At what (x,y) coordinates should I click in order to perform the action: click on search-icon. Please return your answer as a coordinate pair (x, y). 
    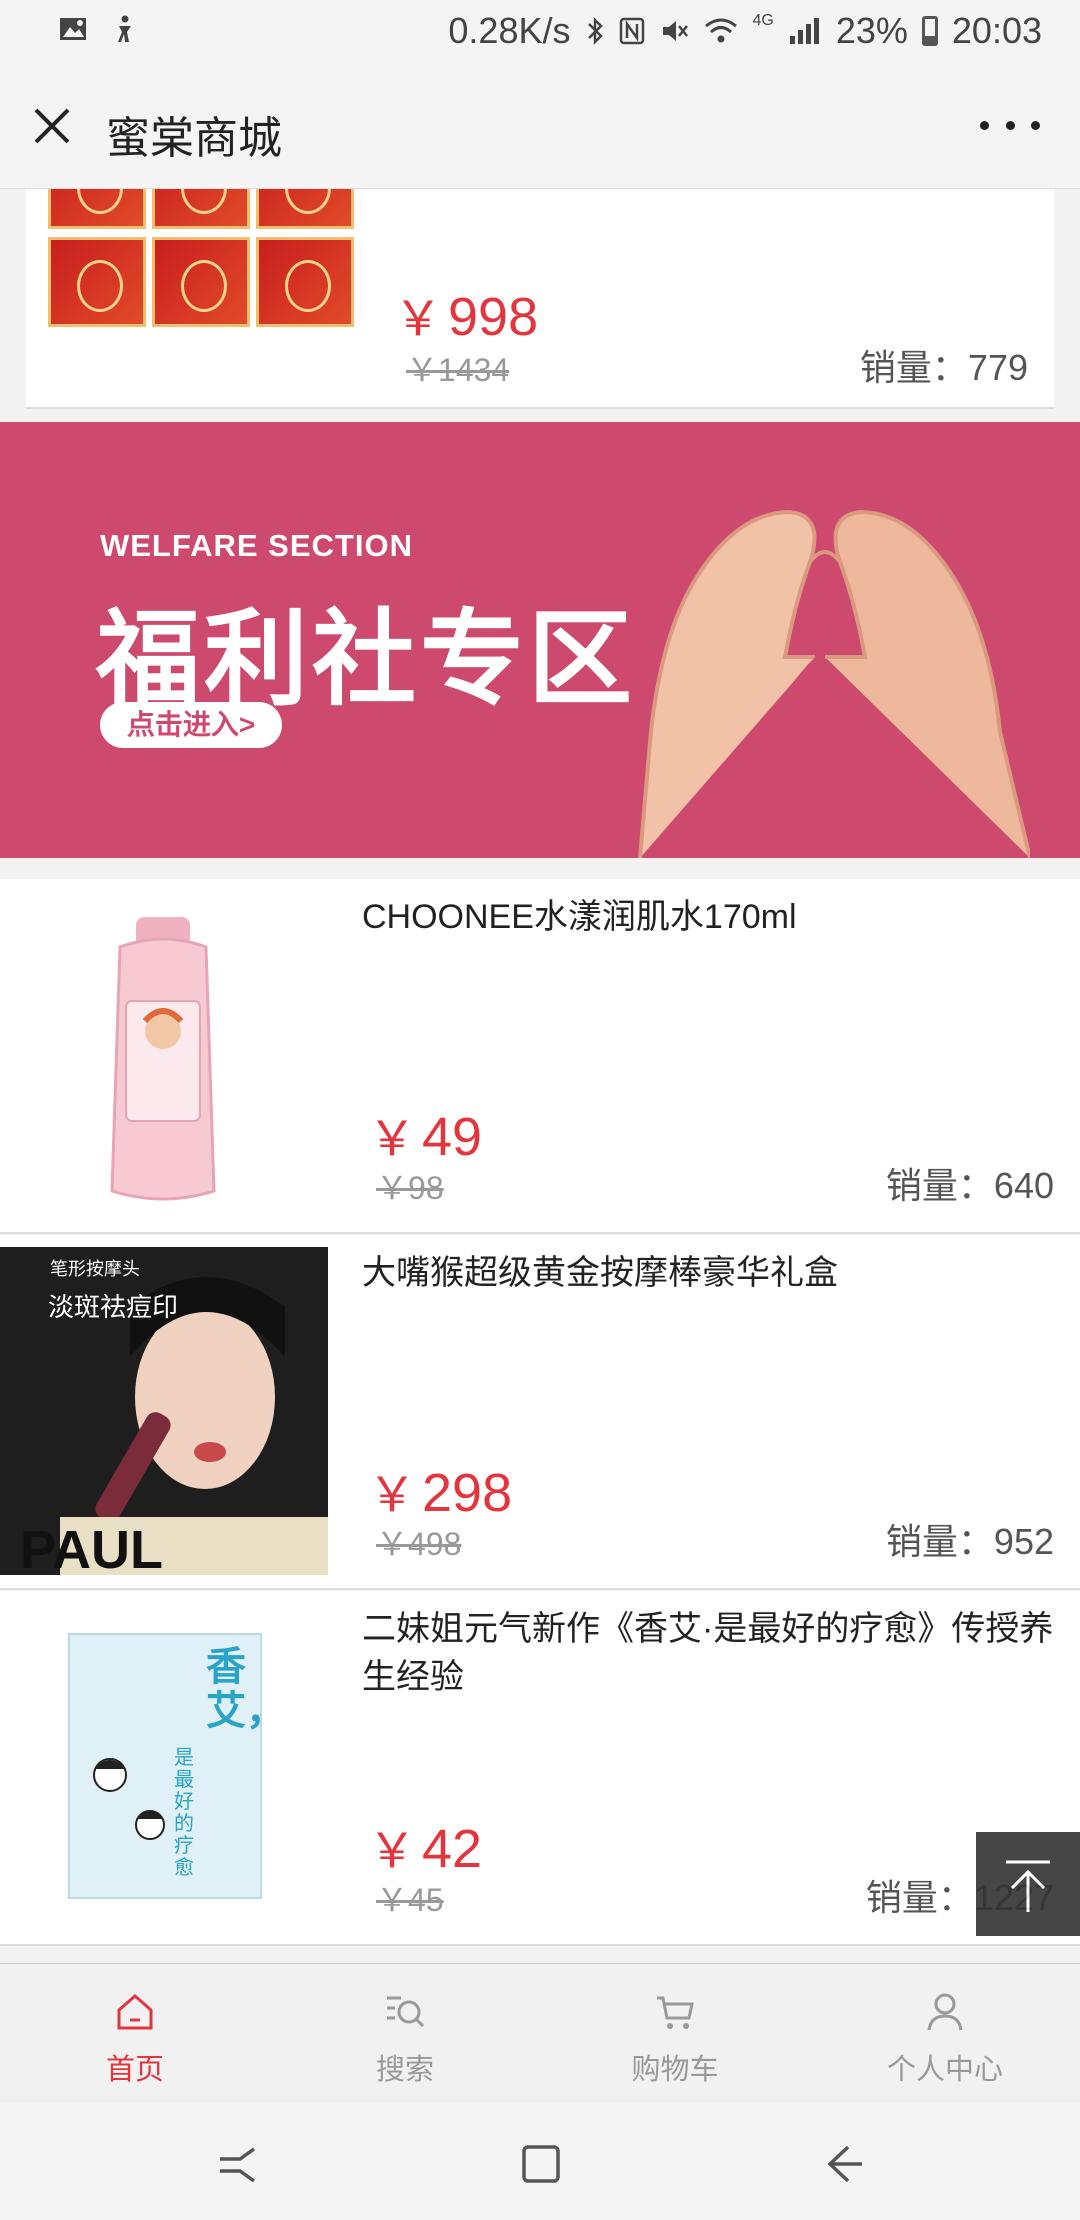
    Looking at the image, I should click on (406, 2012).